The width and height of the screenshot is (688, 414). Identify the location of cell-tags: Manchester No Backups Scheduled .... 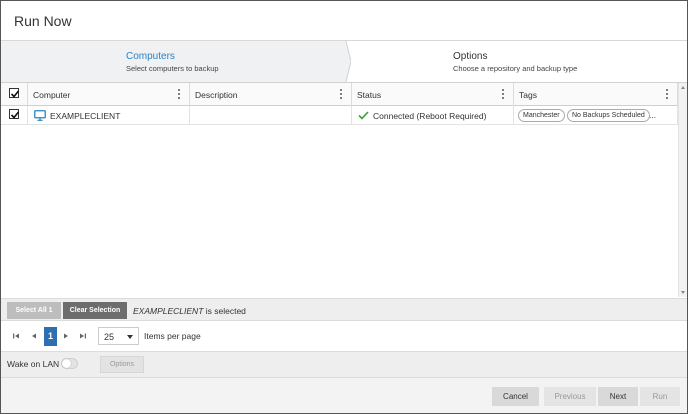
(596, 115).